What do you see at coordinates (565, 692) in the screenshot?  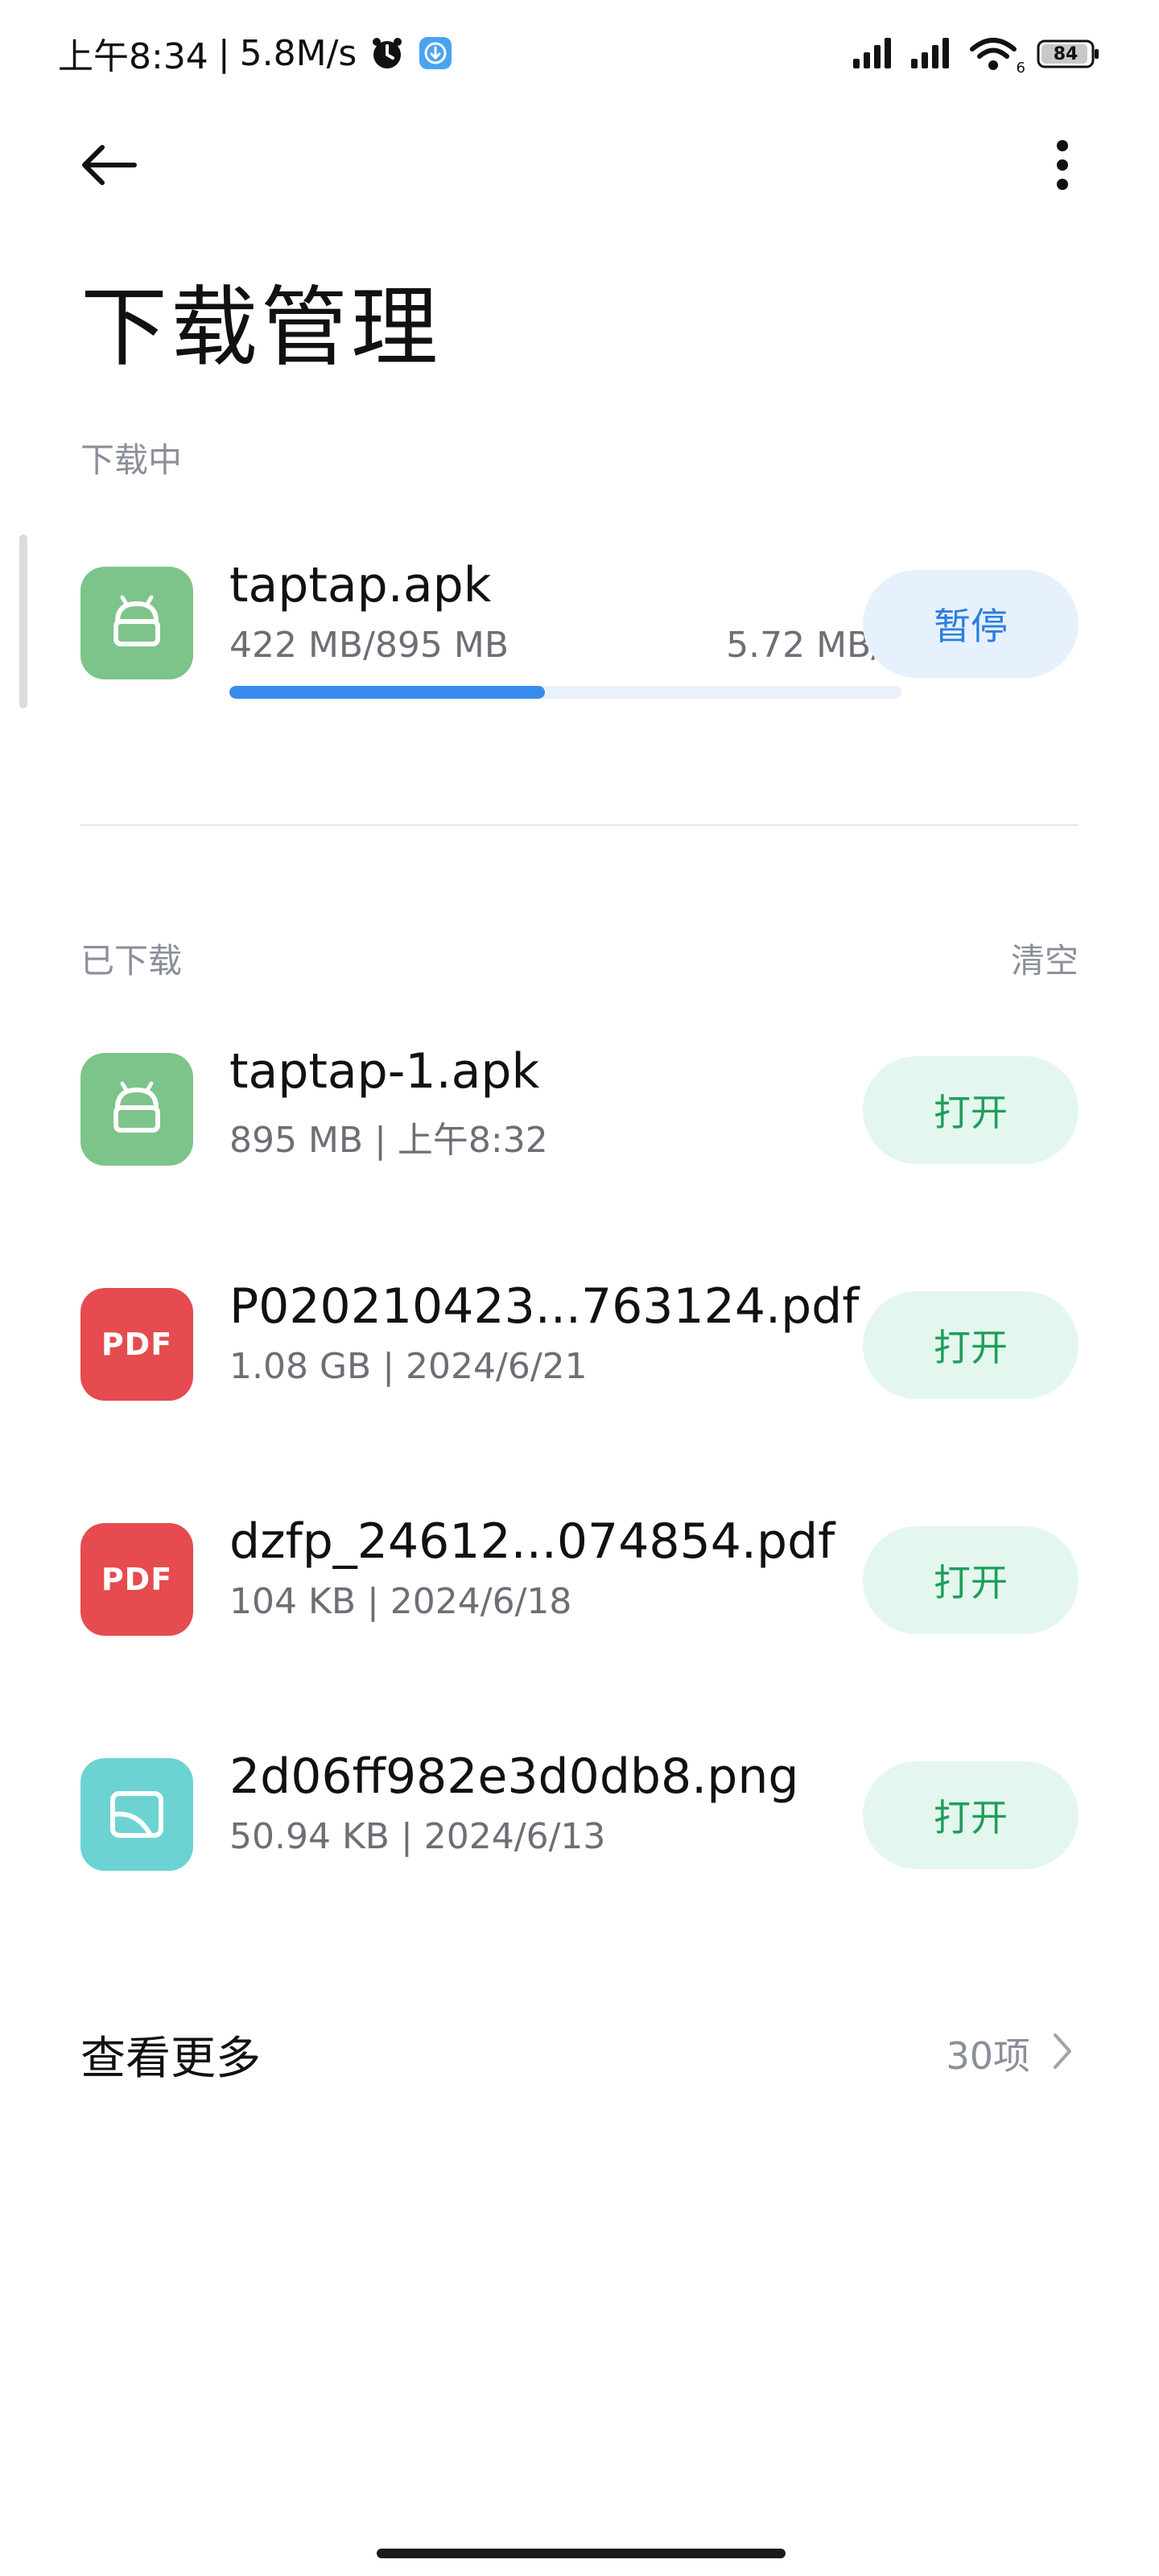 I see `download-progress-bar` at bounding box center [565, 692].